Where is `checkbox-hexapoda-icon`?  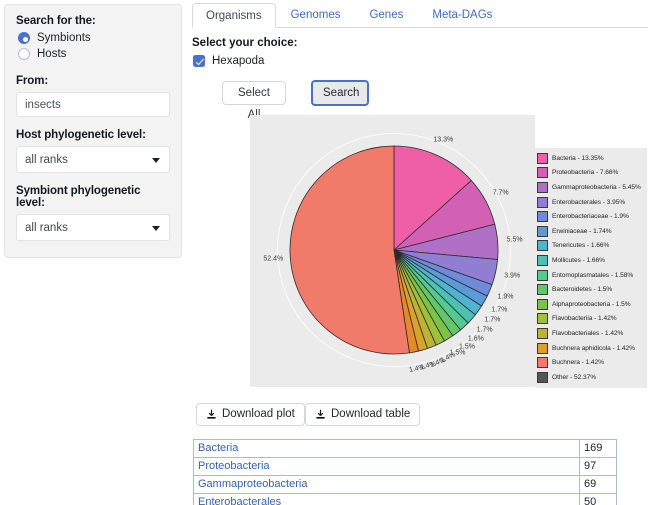 checkbox-hexapoda-icon is located at coordinates (199, 61).